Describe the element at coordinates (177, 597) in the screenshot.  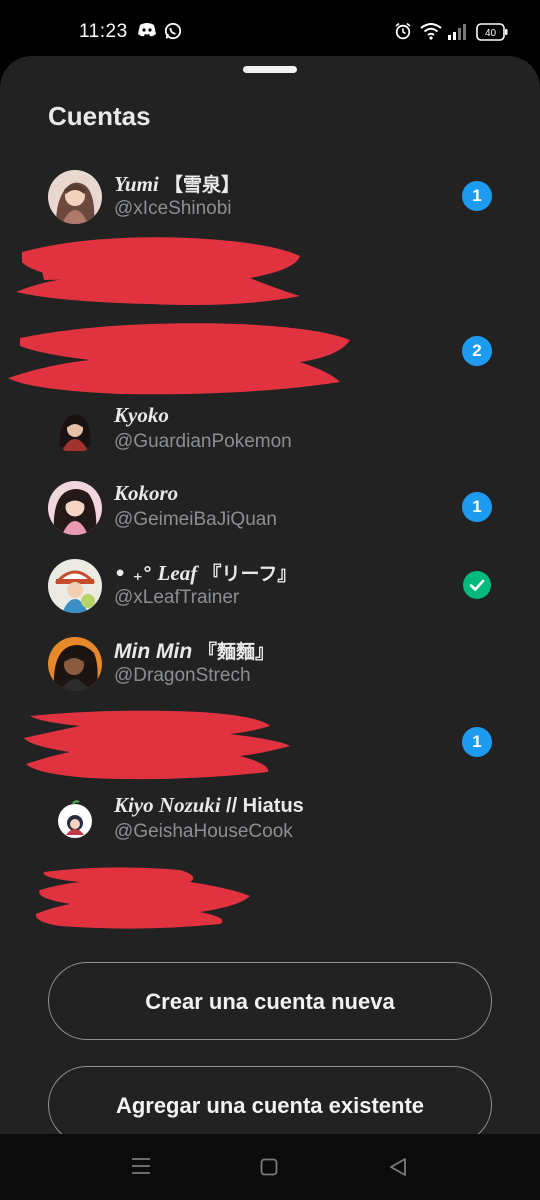
I see `account-handle: @xLeafTrainer` at that location.